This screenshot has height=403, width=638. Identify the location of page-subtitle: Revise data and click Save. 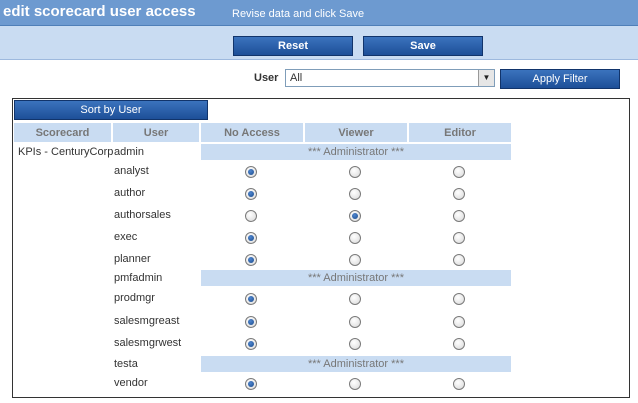
(298, 14).